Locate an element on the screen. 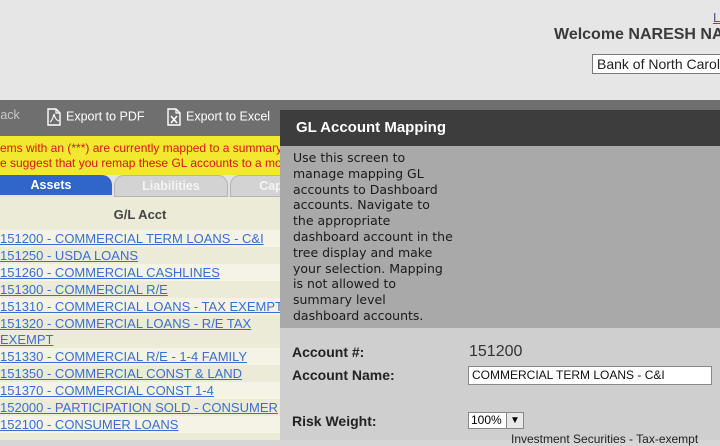  account-number-label: Account #: is located at coordinates (328, 352).